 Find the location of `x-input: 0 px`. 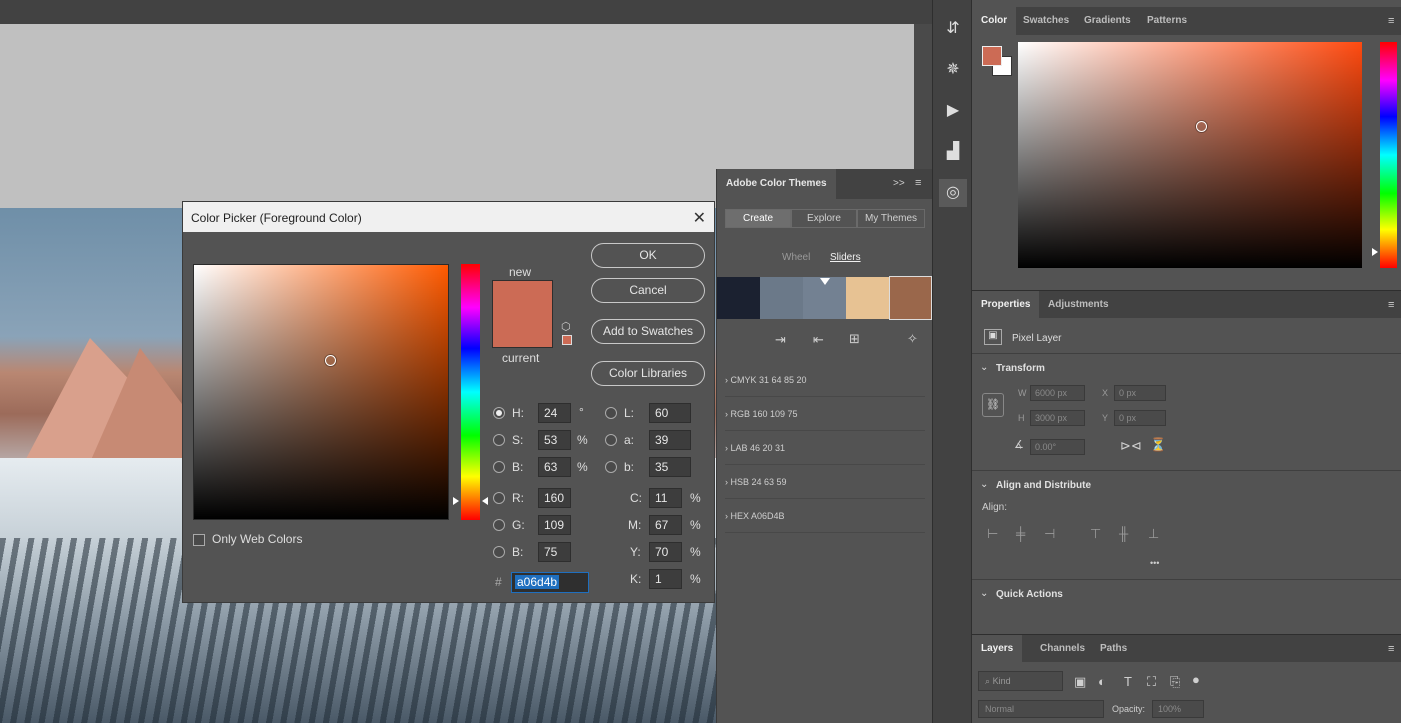

x-input: 0 px is located at coordinates (1140, 393).